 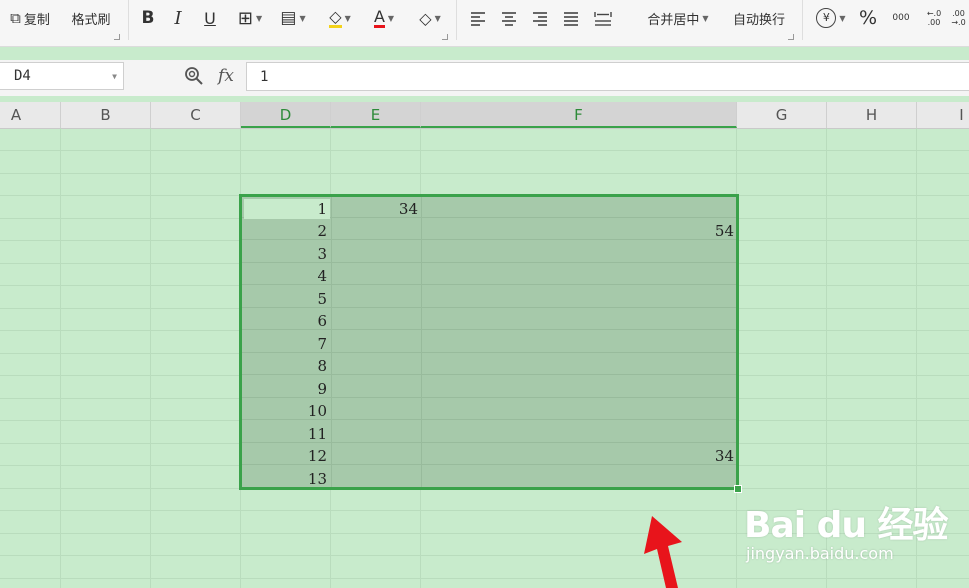 I want to click on column-d-cell: 3, so click(x=287, y=254).